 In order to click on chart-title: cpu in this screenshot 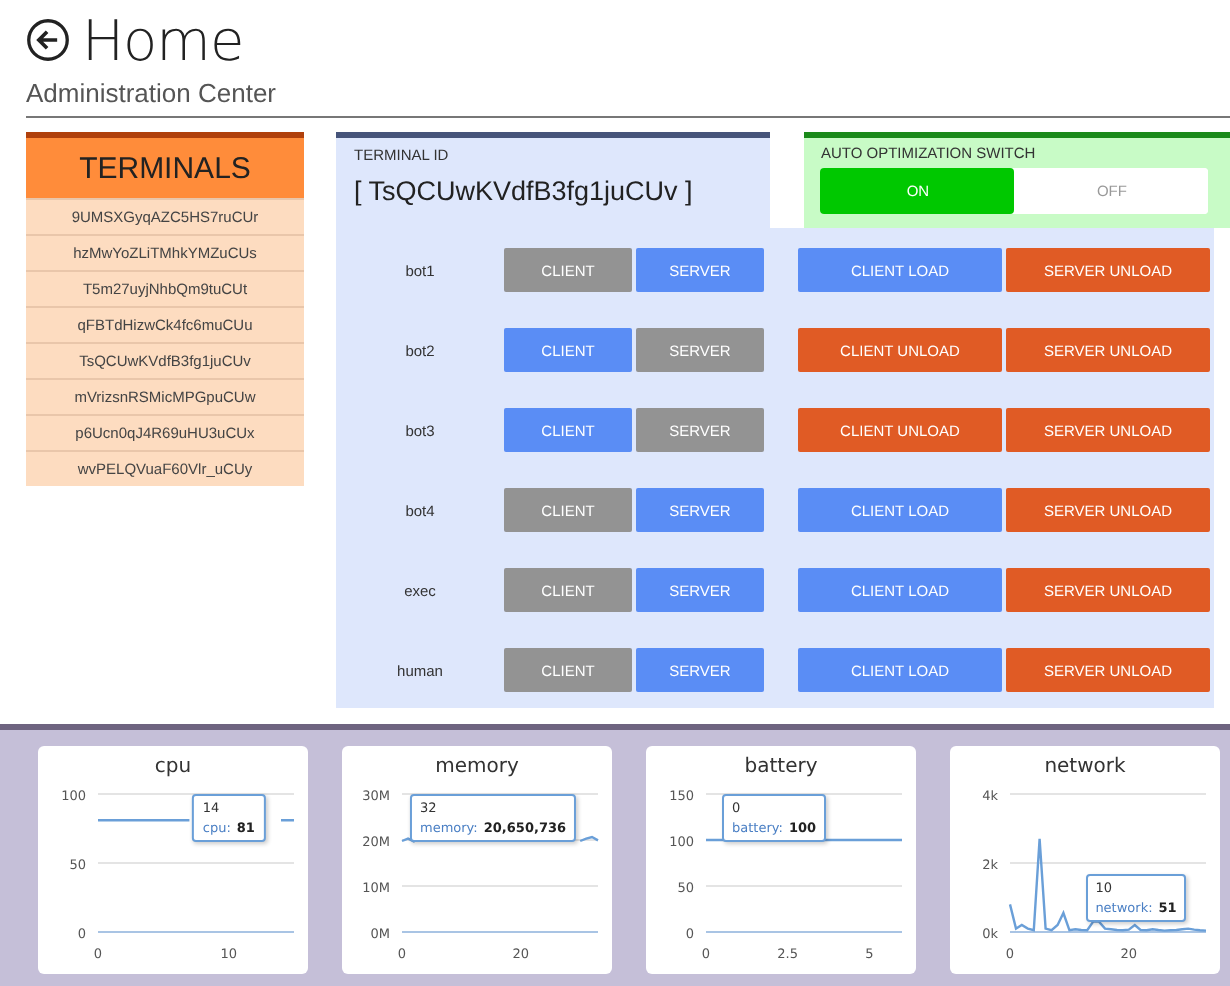, I will do `click(173, 768)`.